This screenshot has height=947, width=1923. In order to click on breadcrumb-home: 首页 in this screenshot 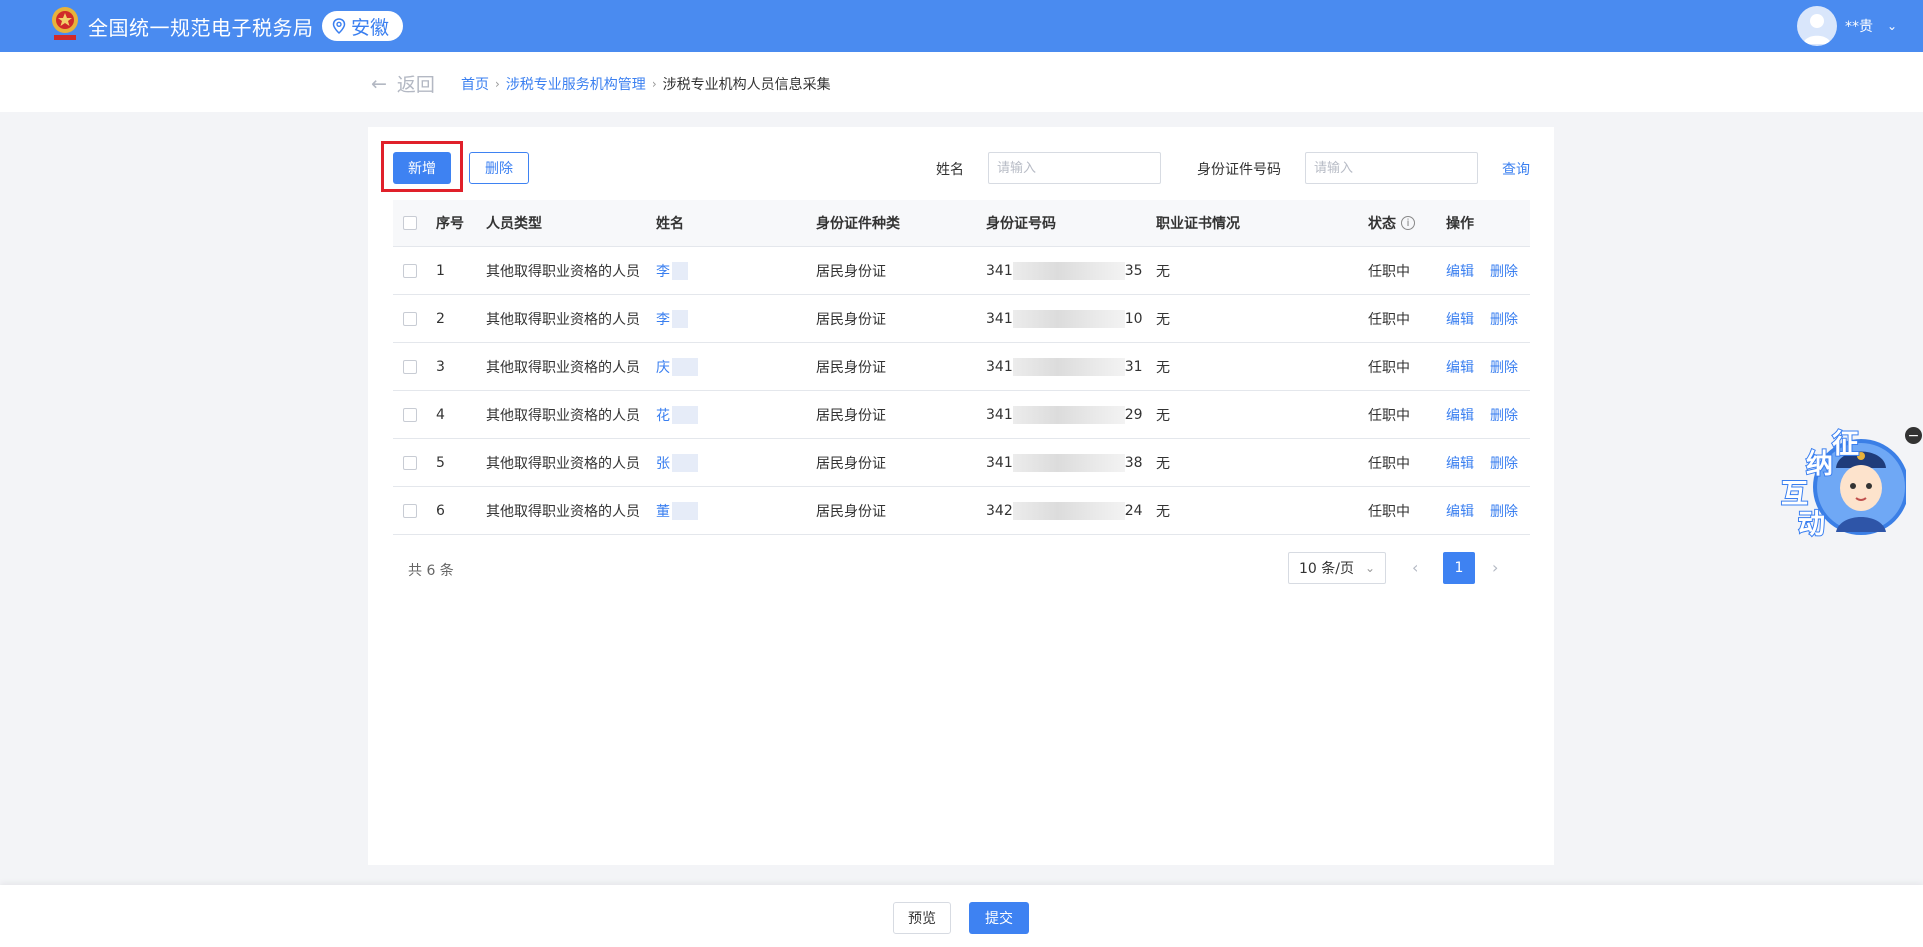, I will do `click(475, 84)`.